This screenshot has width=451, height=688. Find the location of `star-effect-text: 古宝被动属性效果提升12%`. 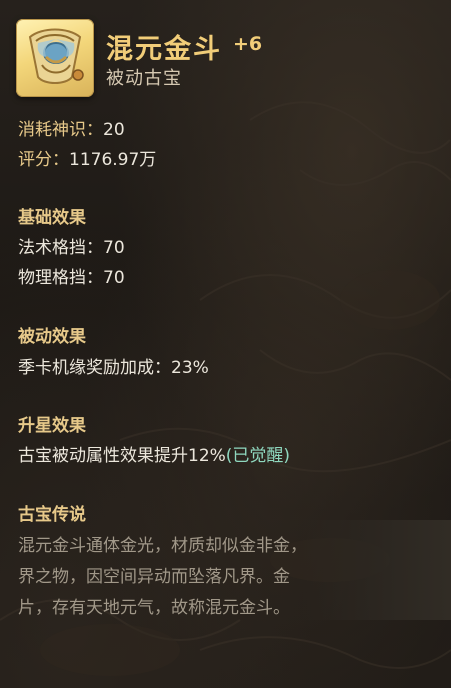

star-effect-text: 古宝被动属性效果提升12% is located at coordinates (122, 456).